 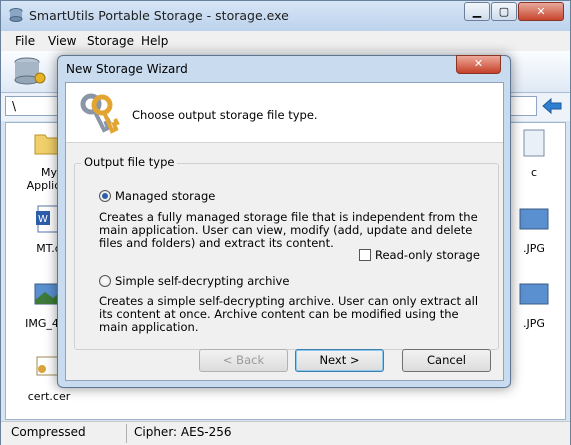 I want to click on status-divider, so click(x=126, y=433).